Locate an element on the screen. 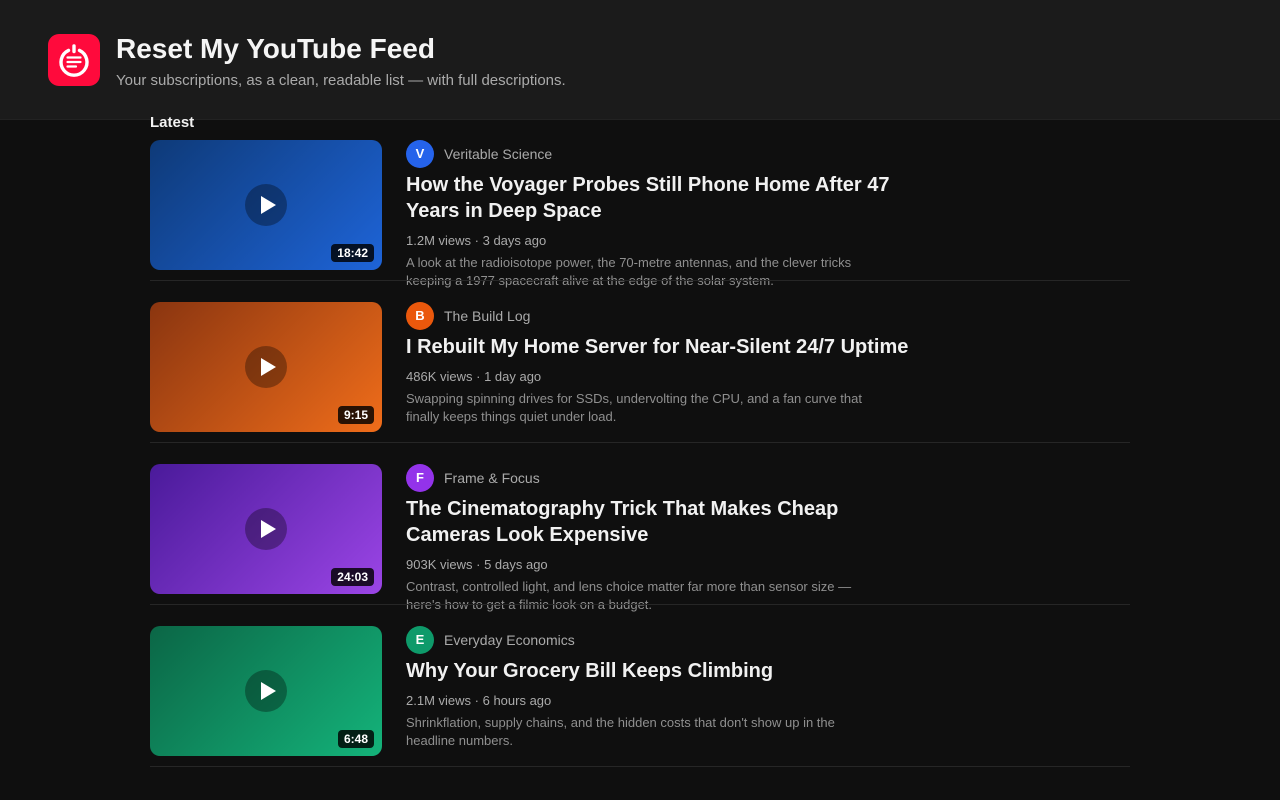  channel-name: Veritable Science is located at coordinates (498, 154).